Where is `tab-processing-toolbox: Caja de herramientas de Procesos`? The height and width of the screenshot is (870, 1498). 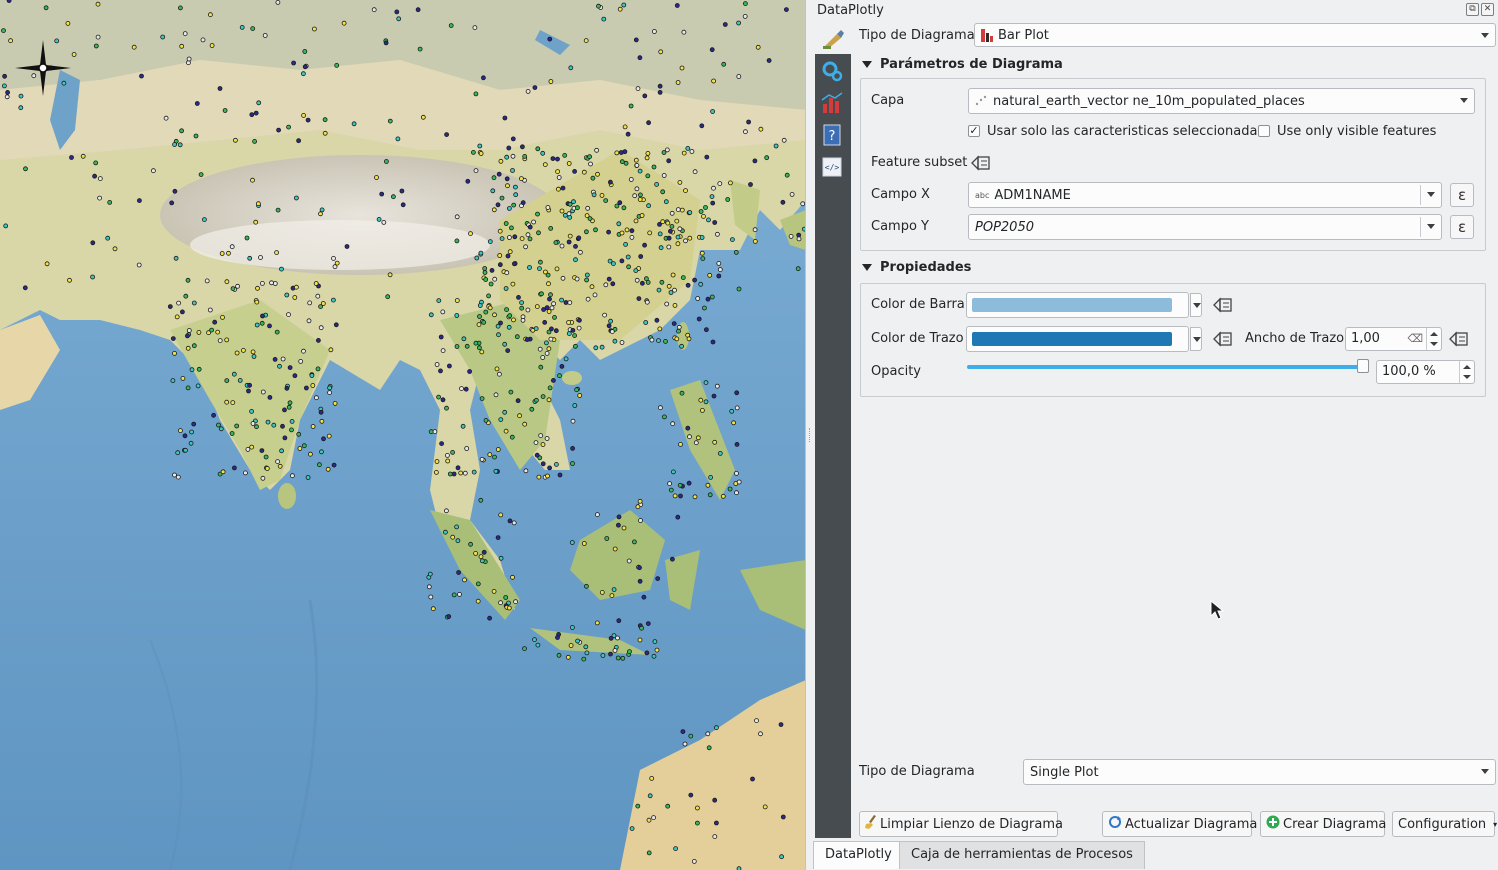 tab-processing-toolbox: Caja de herramientas de Procesos is located at coordinates (1022, 855).